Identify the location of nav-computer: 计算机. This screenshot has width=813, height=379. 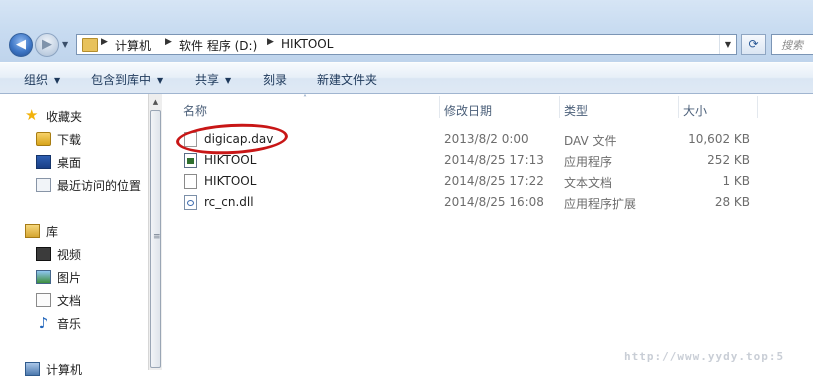
(73, 369).